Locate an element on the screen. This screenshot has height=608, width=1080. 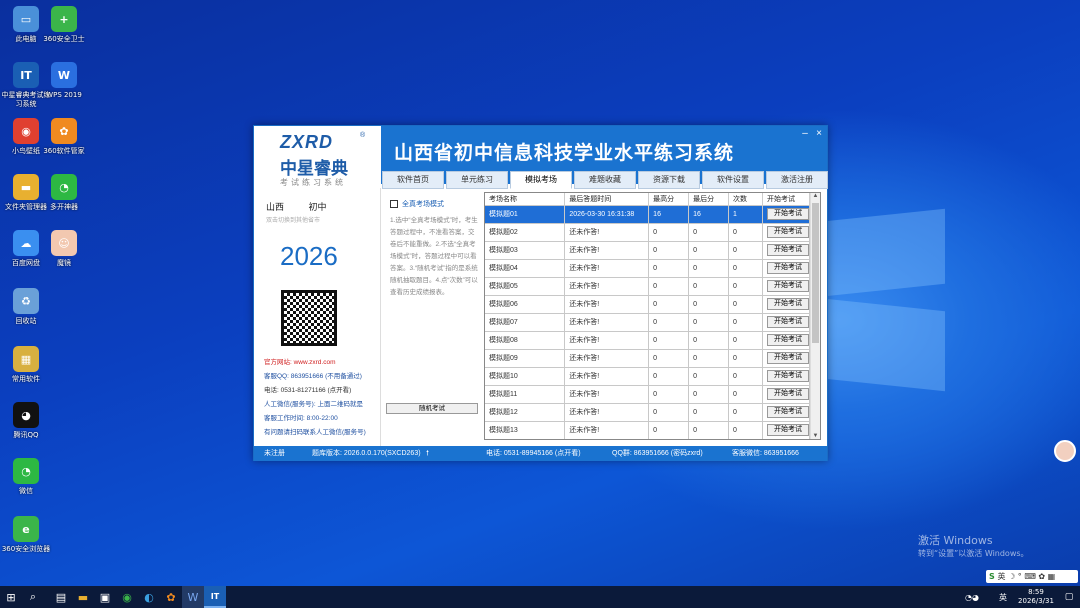
browser-icon: e is located at coordinates (26, 529).